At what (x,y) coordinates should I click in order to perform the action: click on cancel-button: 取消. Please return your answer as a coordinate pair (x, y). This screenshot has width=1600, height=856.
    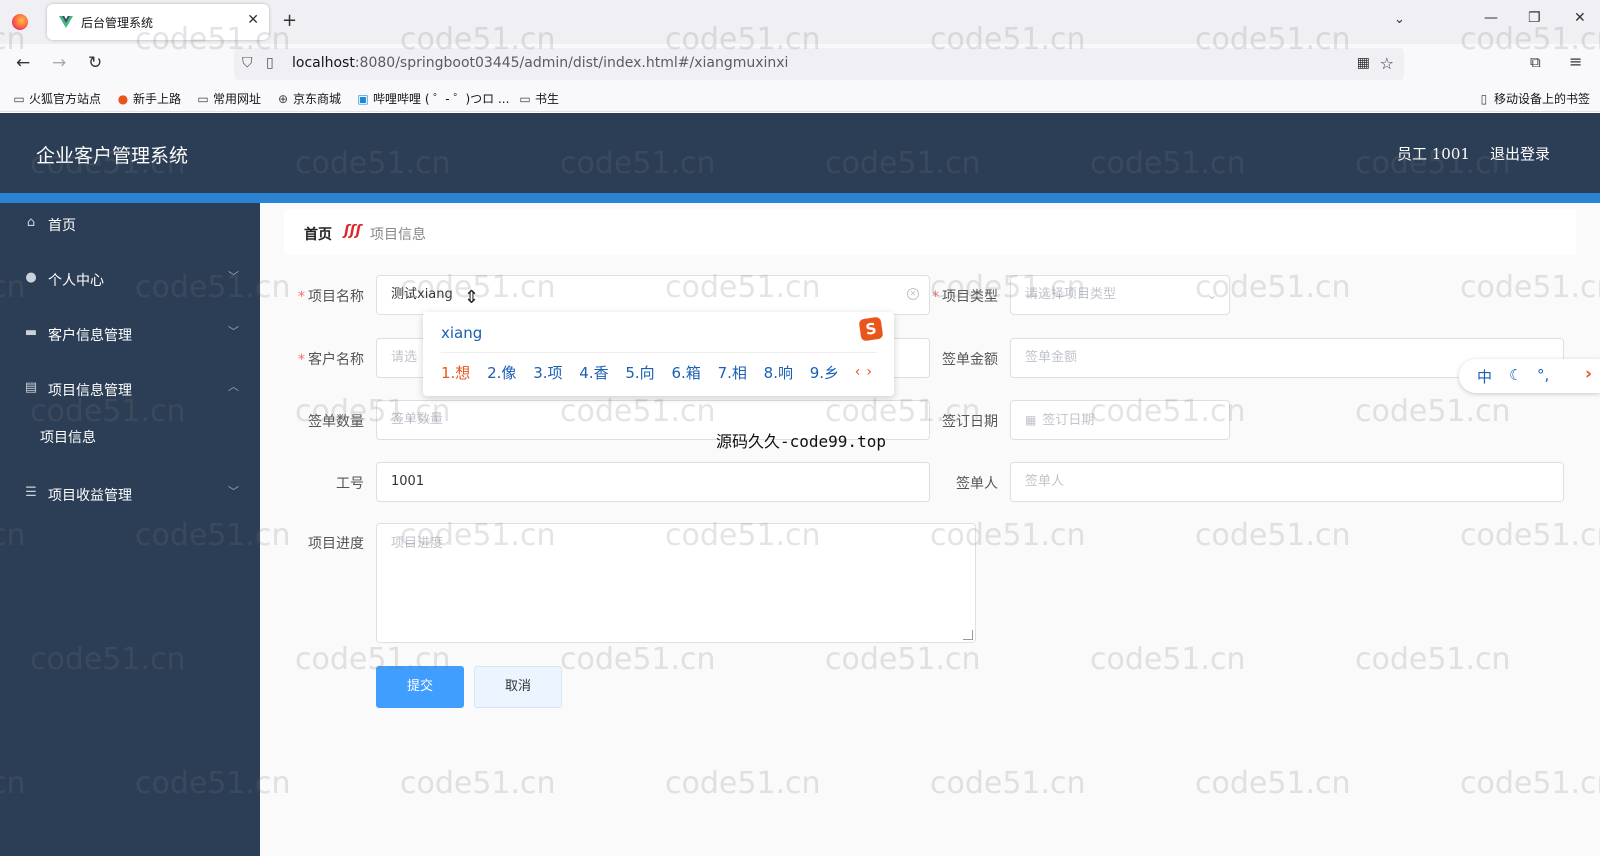
    Looking at the image, I should click on (518, 687).